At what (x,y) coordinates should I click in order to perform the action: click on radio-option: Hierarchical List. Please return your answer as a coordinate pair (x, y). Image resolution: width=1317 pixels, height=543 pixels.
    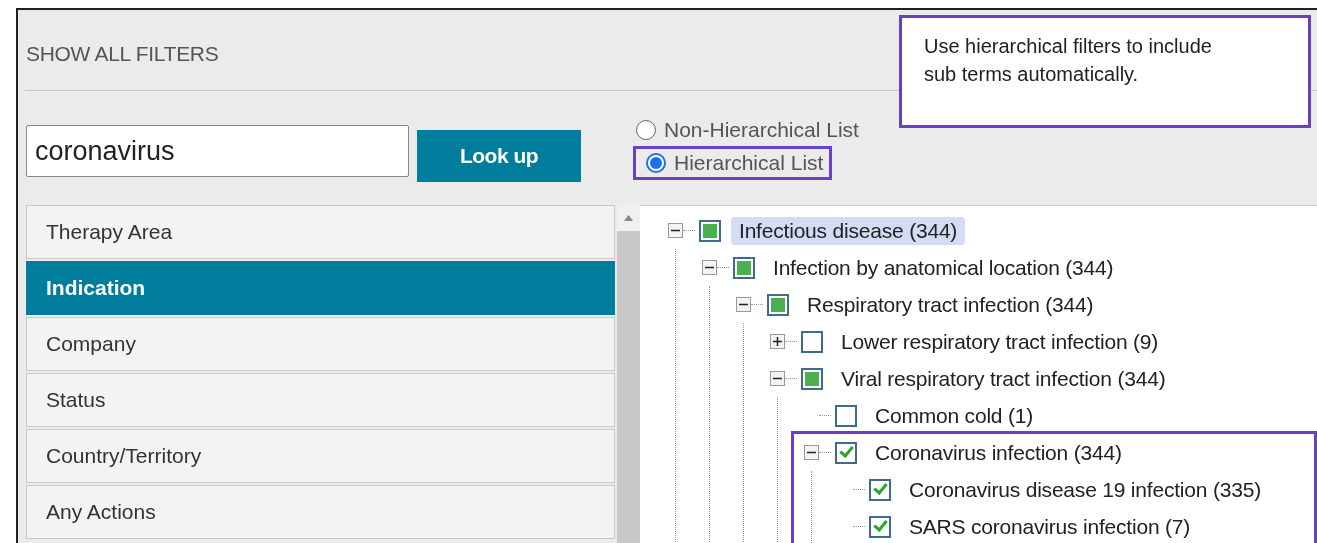
    Looking at the image, I should click on (733, 163).